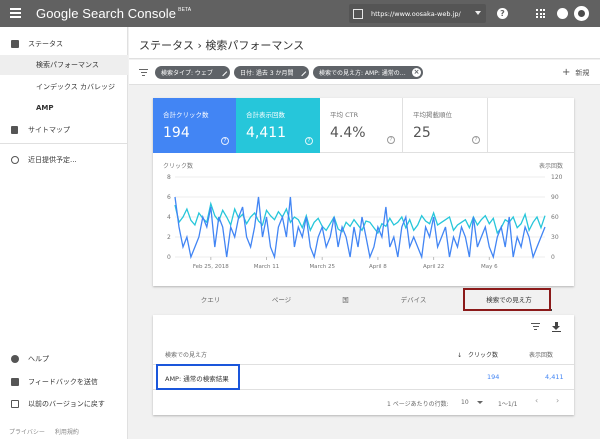  What do you see at coordinates (194, 125) in the screenshot?
I see `metric-total-clicks: 合計クリック数 194 ?` at bounding box center [194, 125].